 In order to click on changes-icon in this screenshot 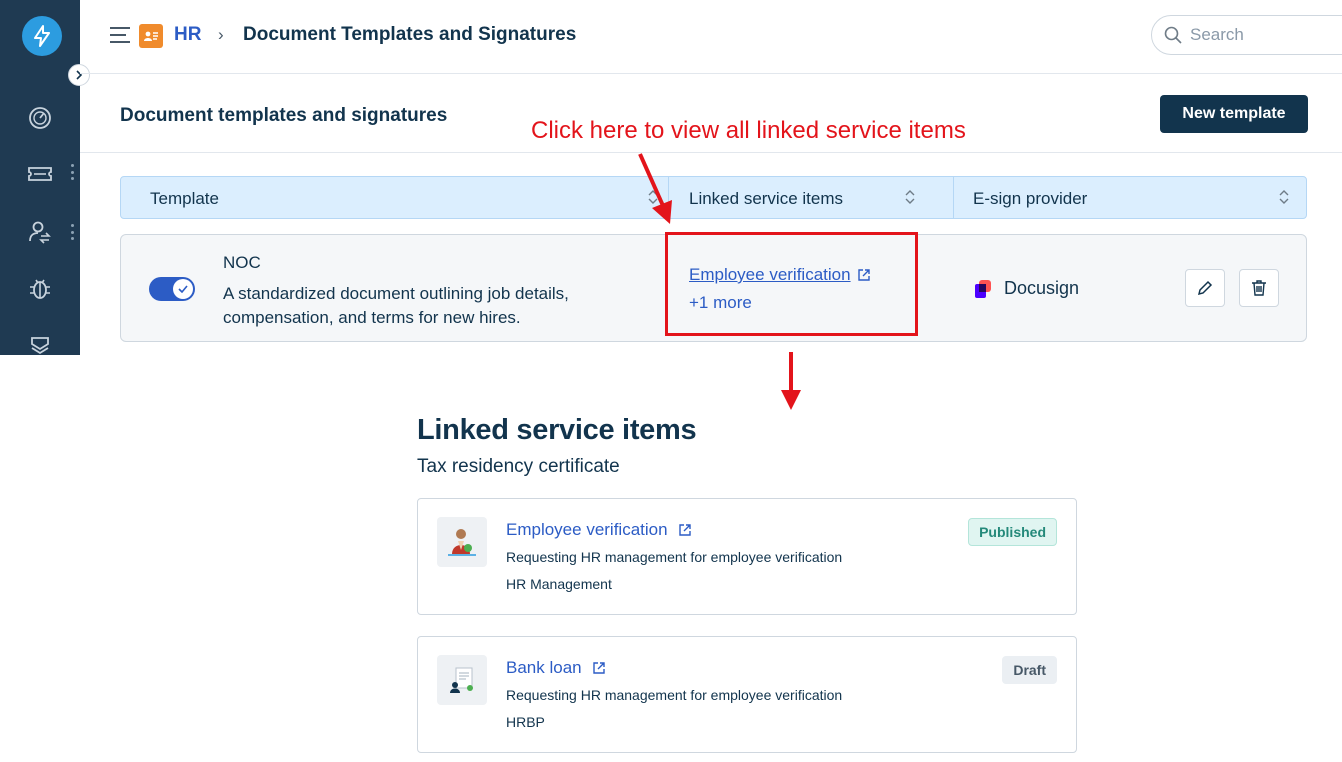, I will do `click(40, 343)`.